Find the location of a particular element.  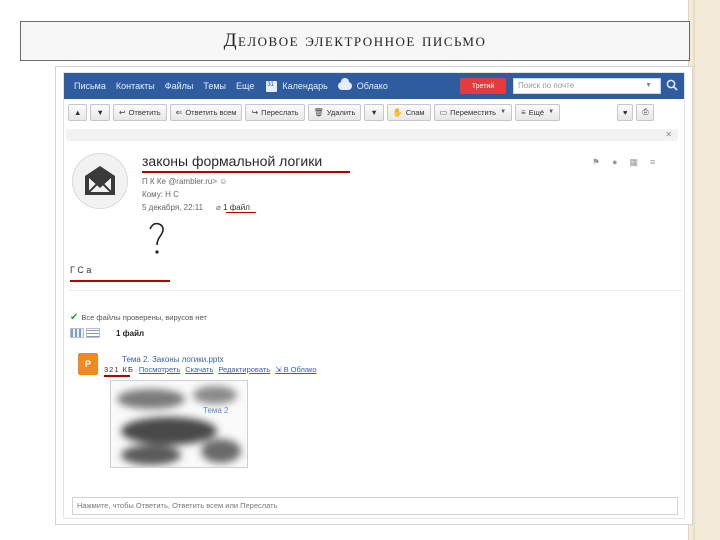

cloud-save-icon: ⇲ is located at coordinates (279, 369).